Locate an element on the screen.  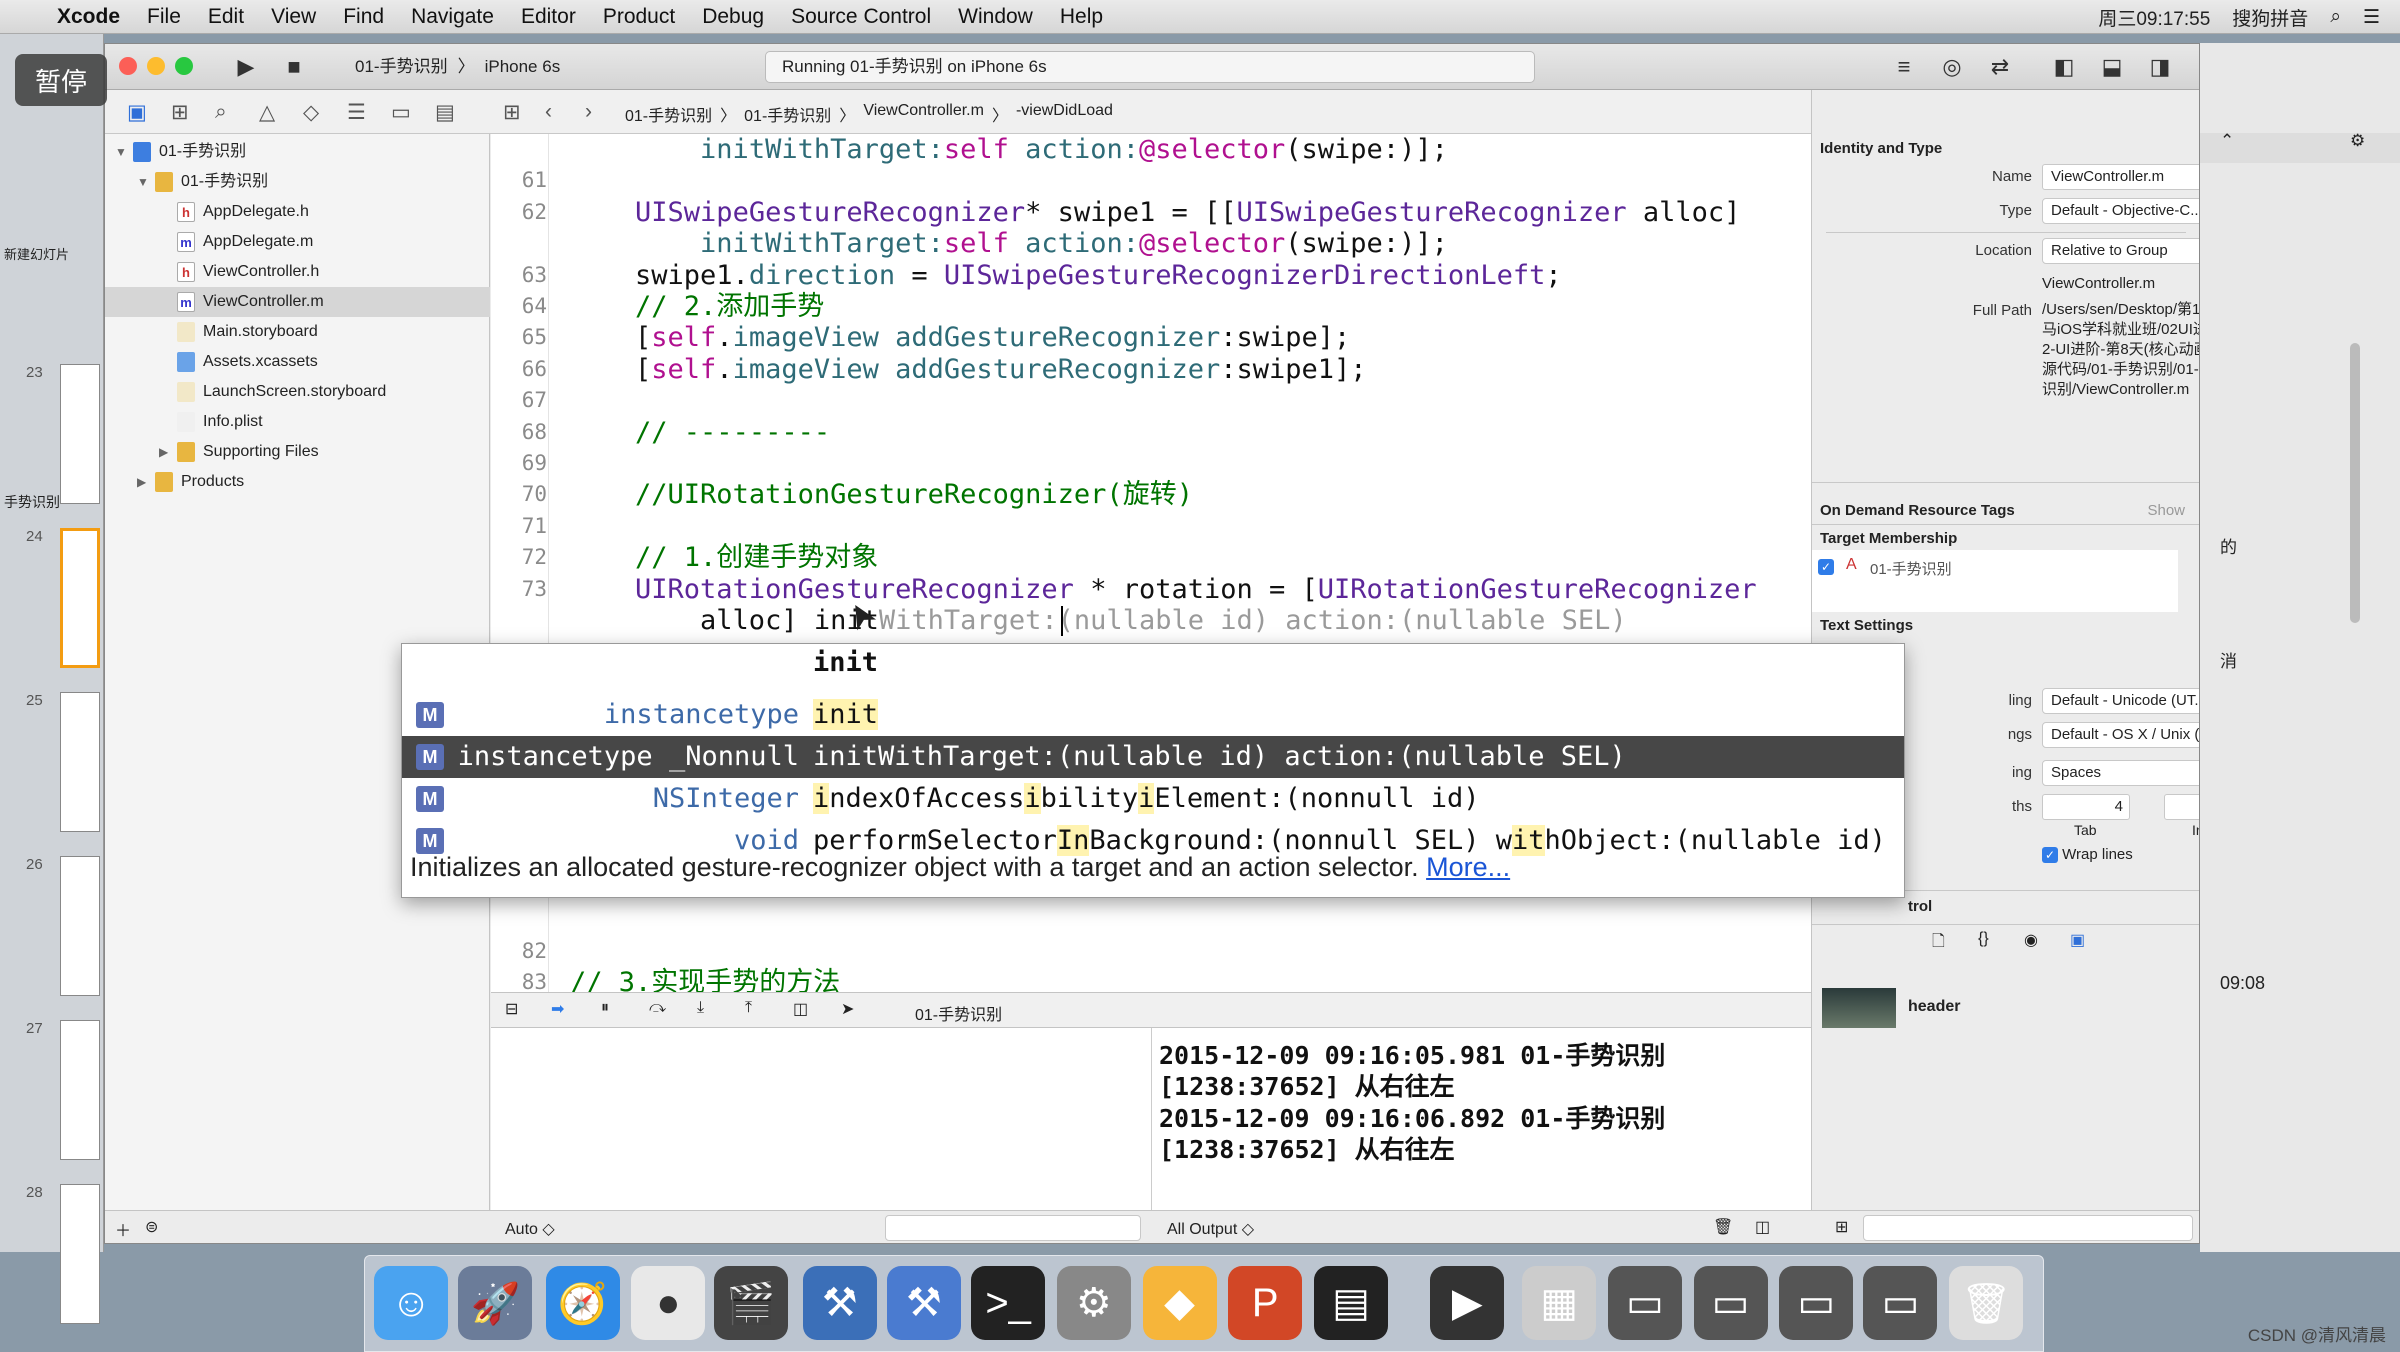
menu-debug: Debug is located at coordinates (733, 17).